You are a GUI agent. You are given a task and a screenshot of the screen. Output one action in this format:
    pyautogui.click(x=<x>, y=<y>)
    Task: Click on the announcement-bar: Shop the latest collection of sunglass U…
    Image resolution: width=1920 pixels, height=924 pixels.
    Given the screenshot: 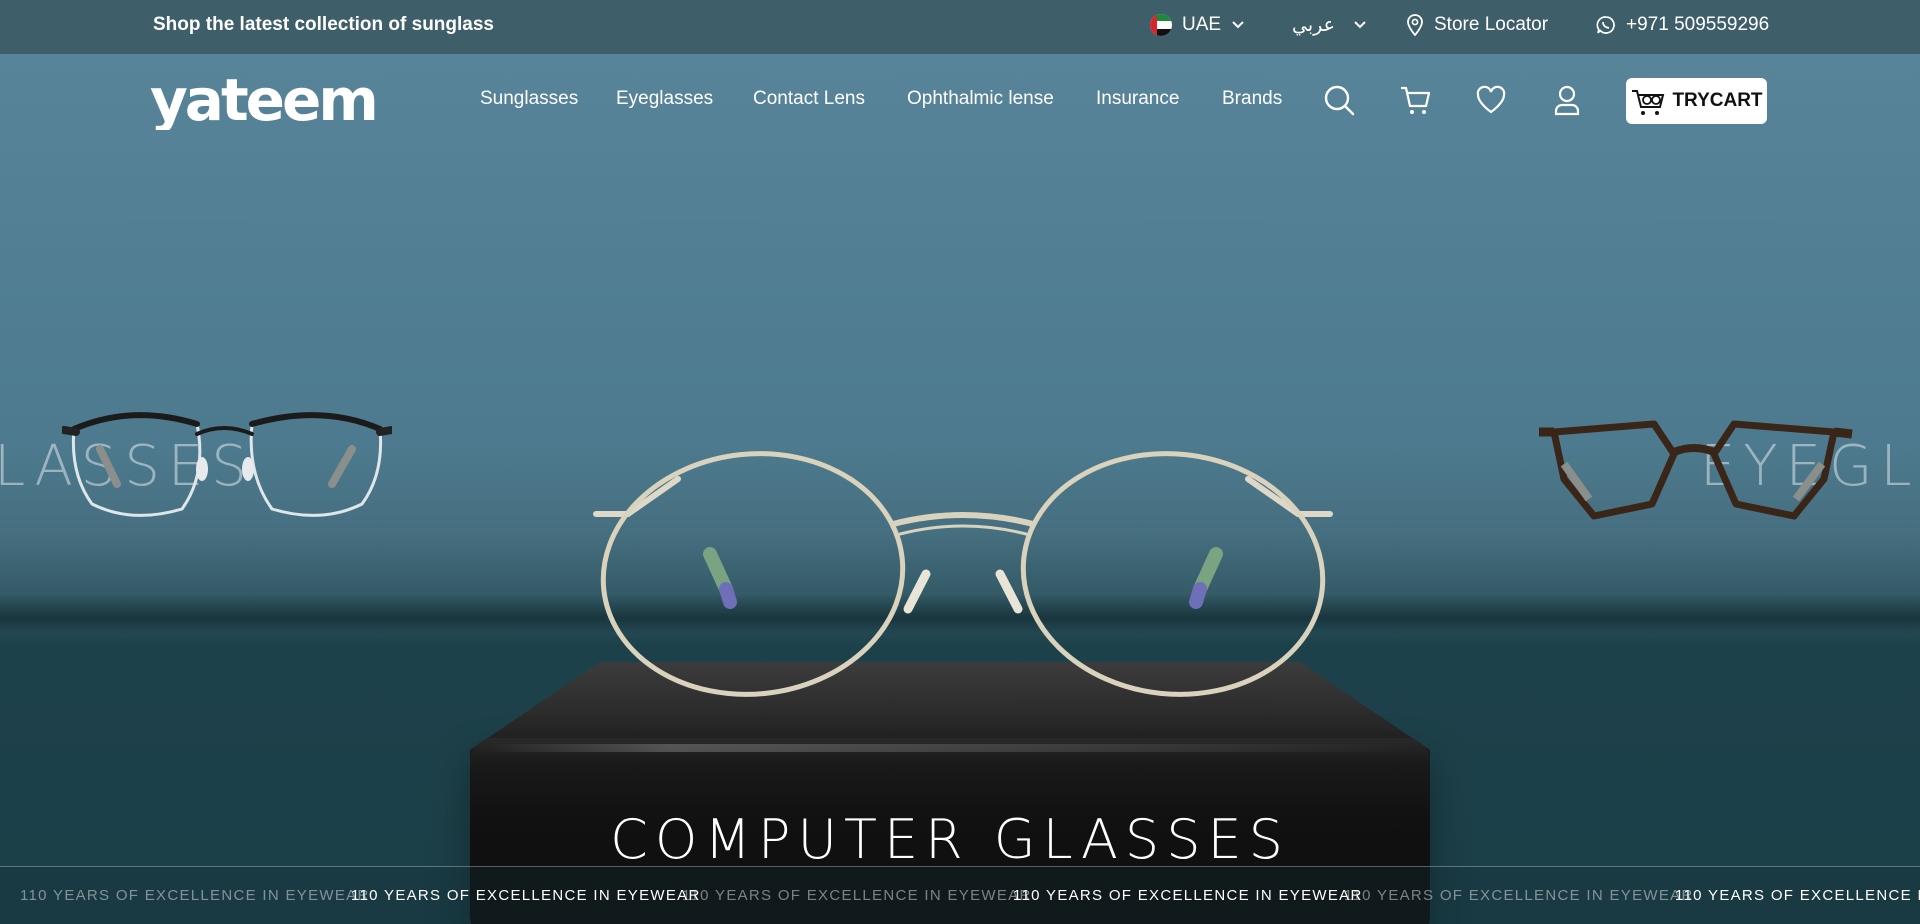 What is the action you would take?
    pyautogui.click(x=960, y=27)
    